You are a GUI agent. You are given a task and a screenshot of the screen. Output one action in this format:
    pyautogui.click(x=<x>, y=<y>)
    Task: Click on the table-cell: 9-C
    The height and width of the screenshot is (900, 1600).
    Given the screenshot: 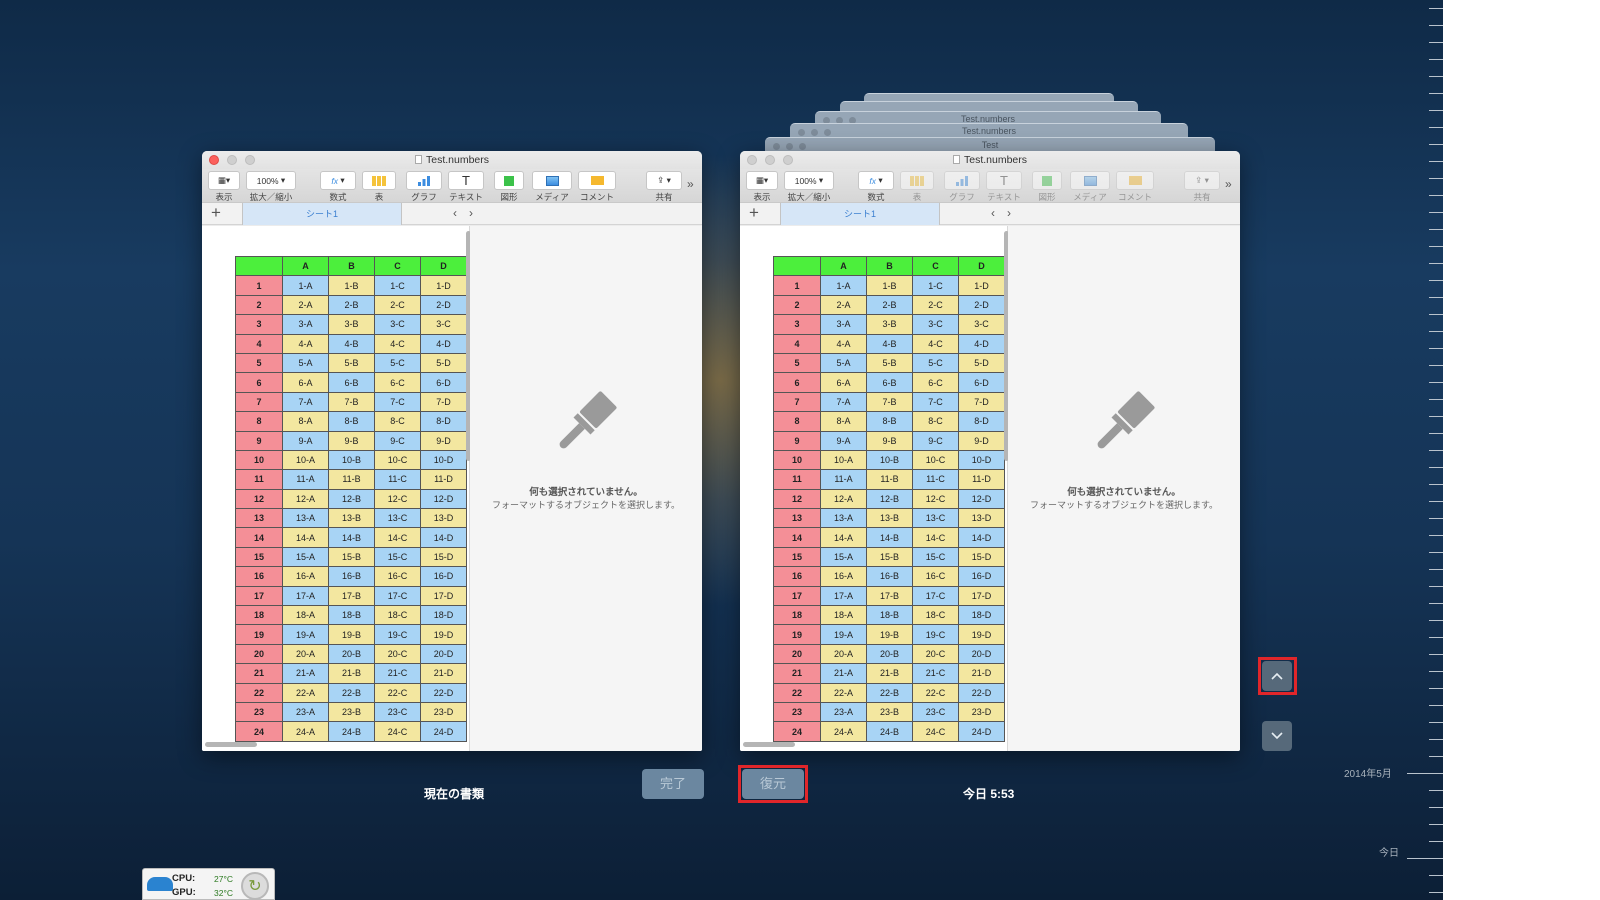 What is the action you would take?
    pyautogui.click(x=397, y=440)
    